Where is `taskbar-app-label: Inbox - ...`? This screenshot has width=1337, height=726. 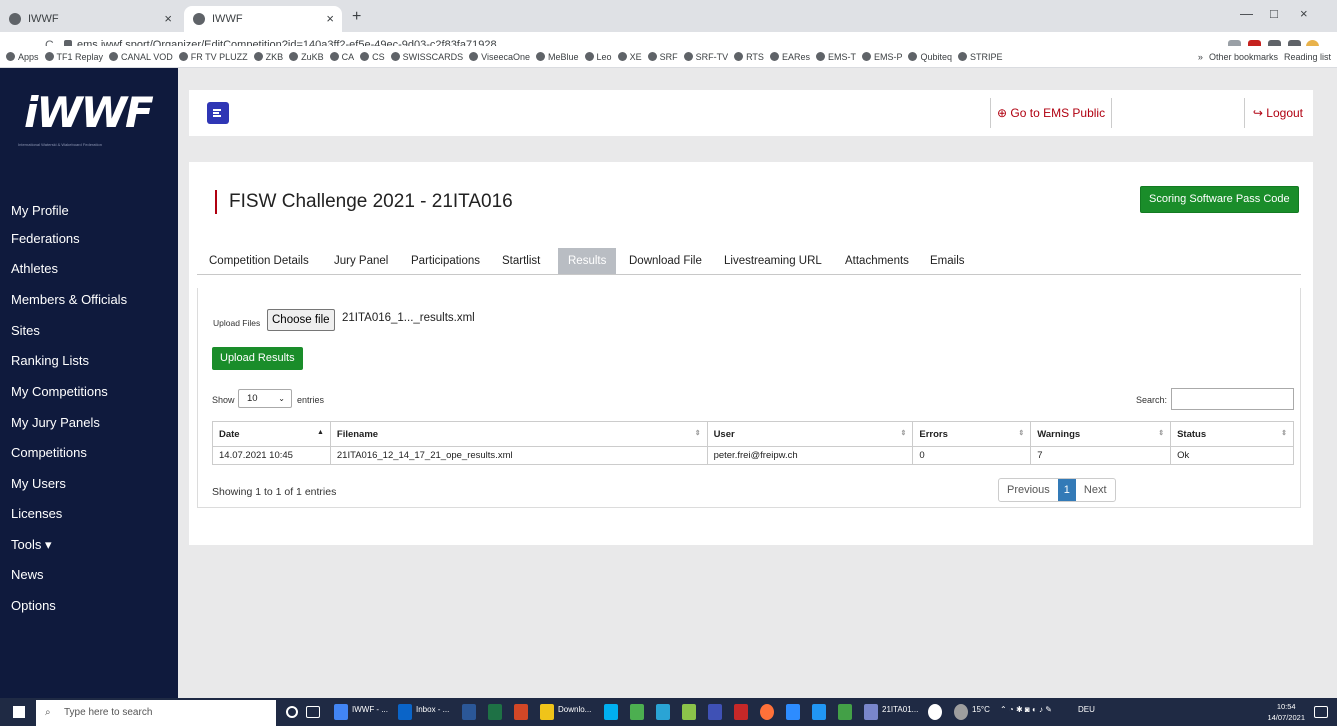
taskbar-app-label: Inbox - ... is located at coordinates (432, 709).